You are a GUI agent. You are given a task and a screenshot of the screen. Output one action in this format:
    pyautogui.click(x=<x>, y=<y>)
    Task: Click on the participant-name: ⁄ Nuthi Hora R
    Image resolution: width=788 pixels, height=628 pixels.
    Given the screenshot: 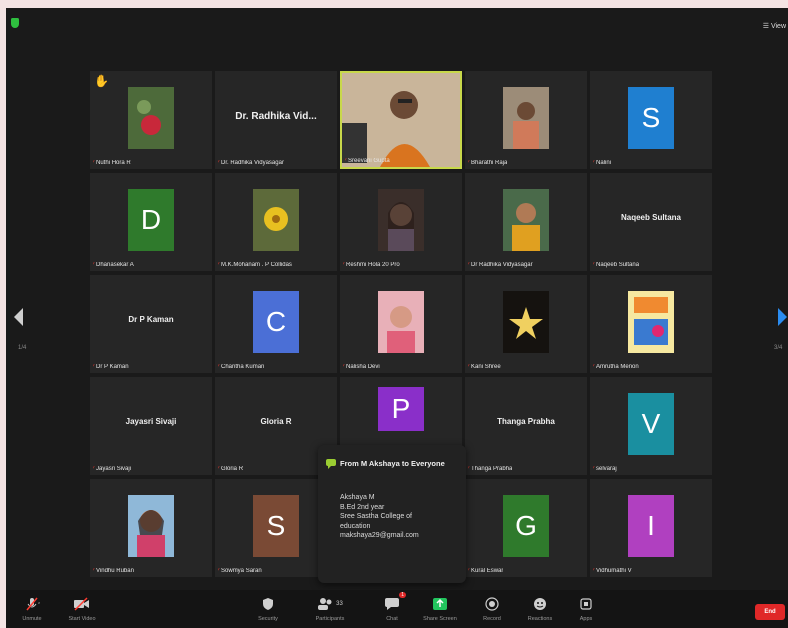 What is the action you would take?
    pyautogui.click(x=112, y=163)
    